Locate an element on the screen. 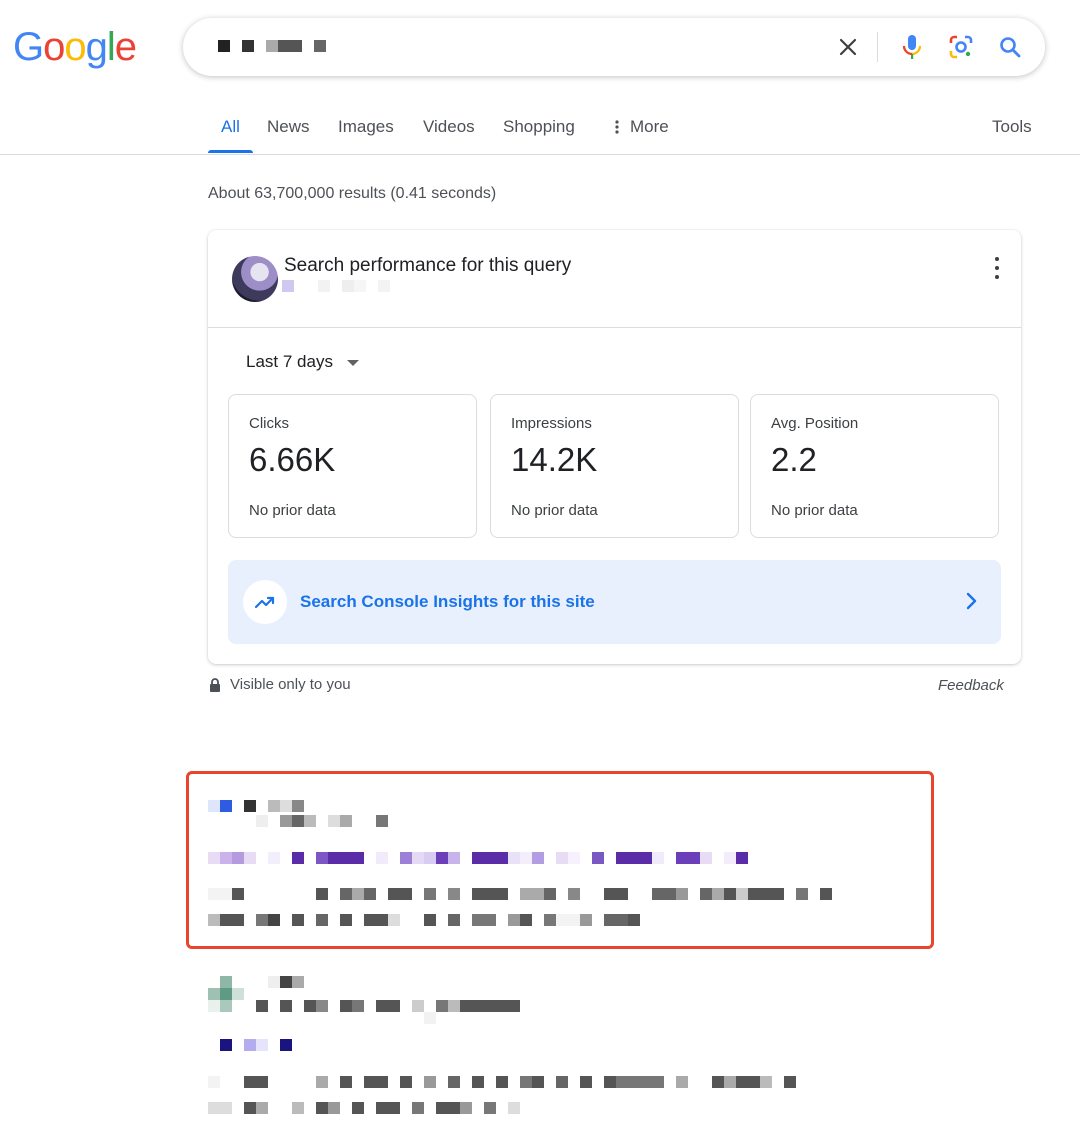  date-range-label: Last 7 days is located at coordinates (289, 361).